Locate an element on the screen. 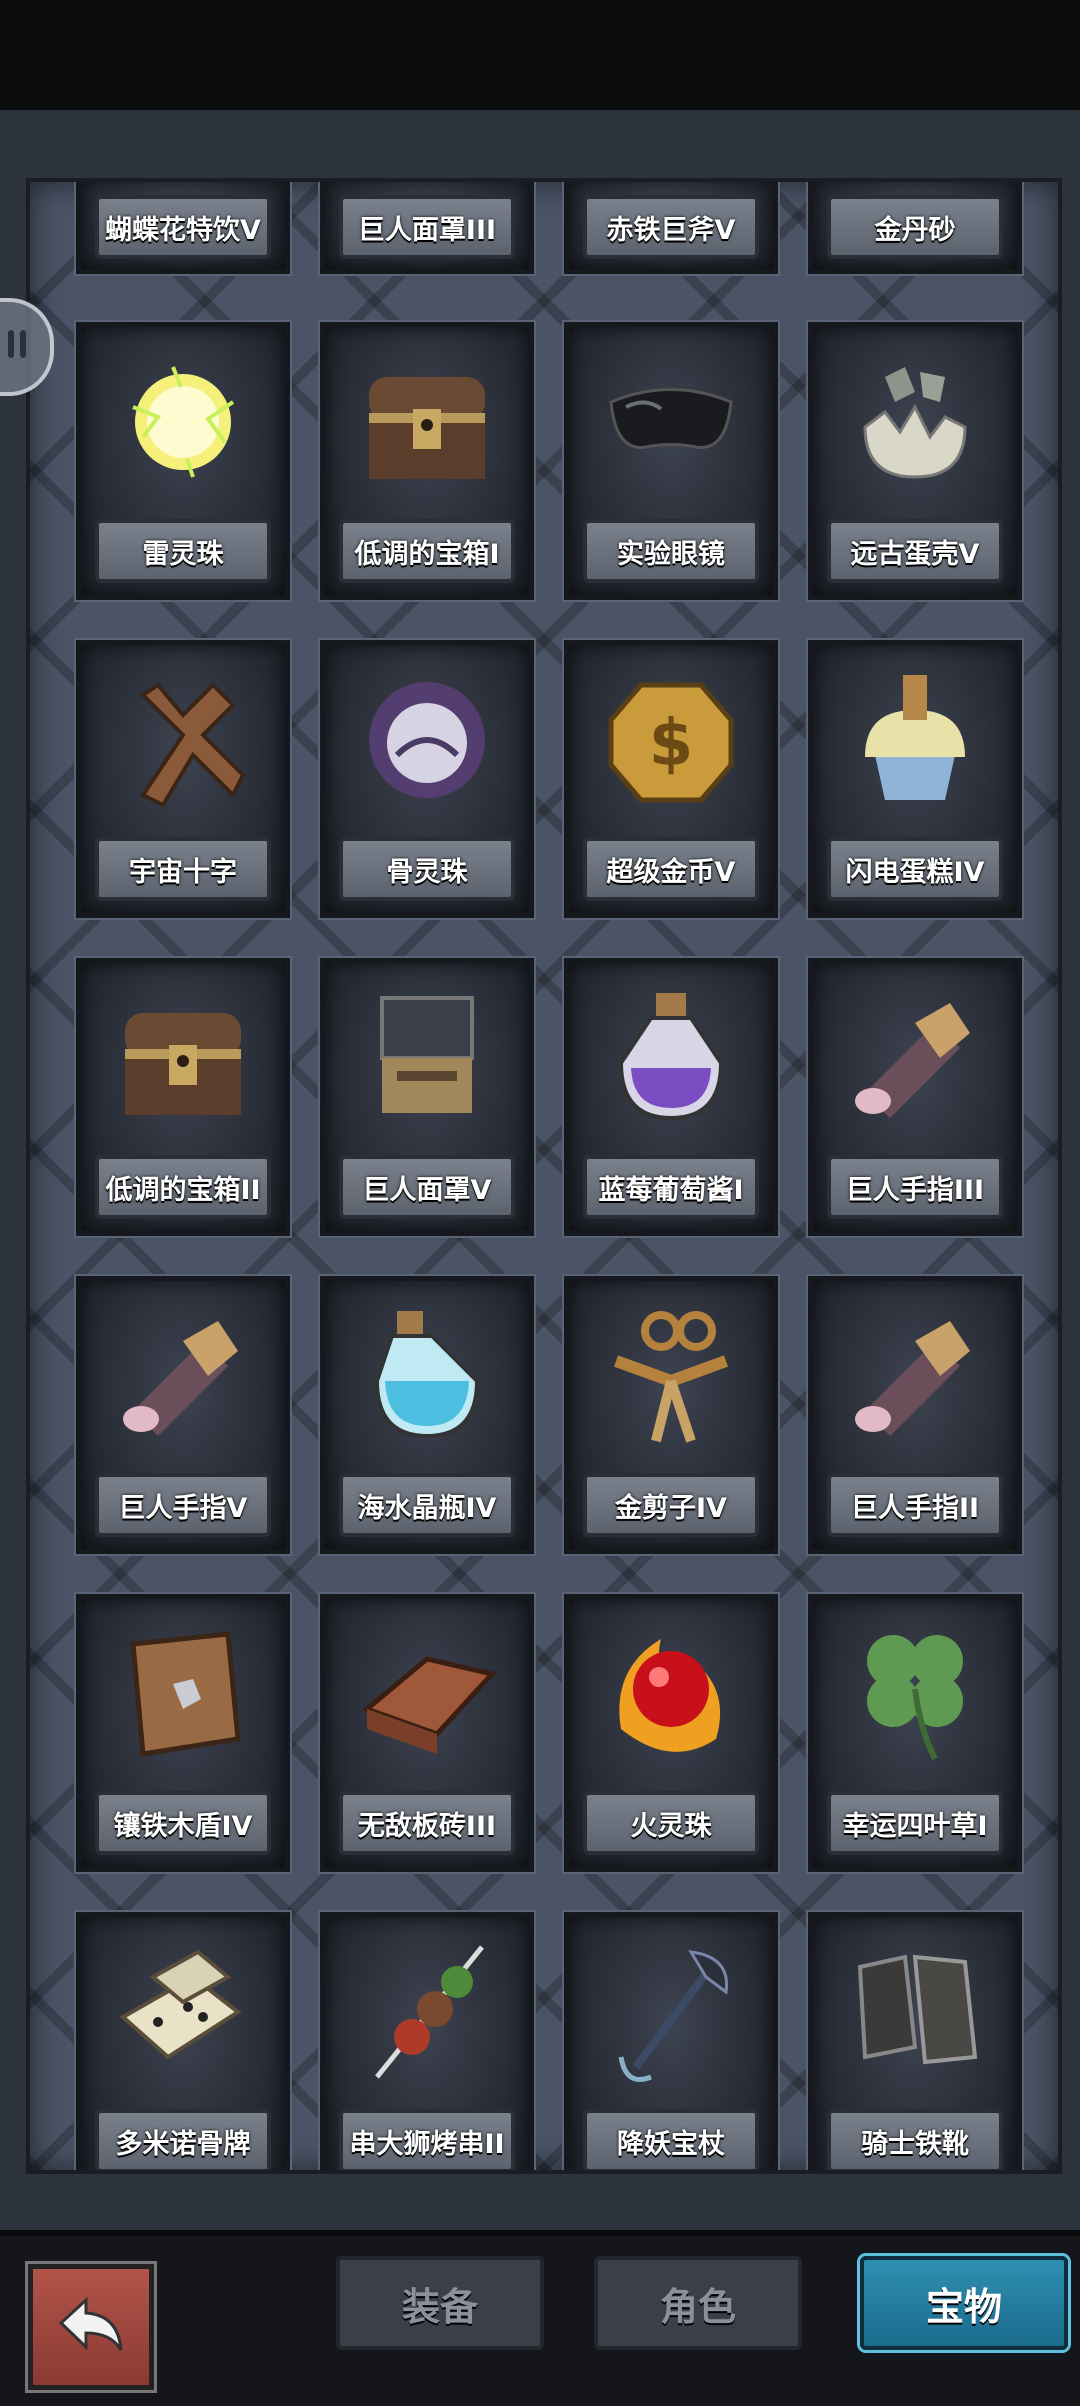 This screenshot has width=1080, height=2406. wood-shield-icon is located at coordinates (183, 1694).